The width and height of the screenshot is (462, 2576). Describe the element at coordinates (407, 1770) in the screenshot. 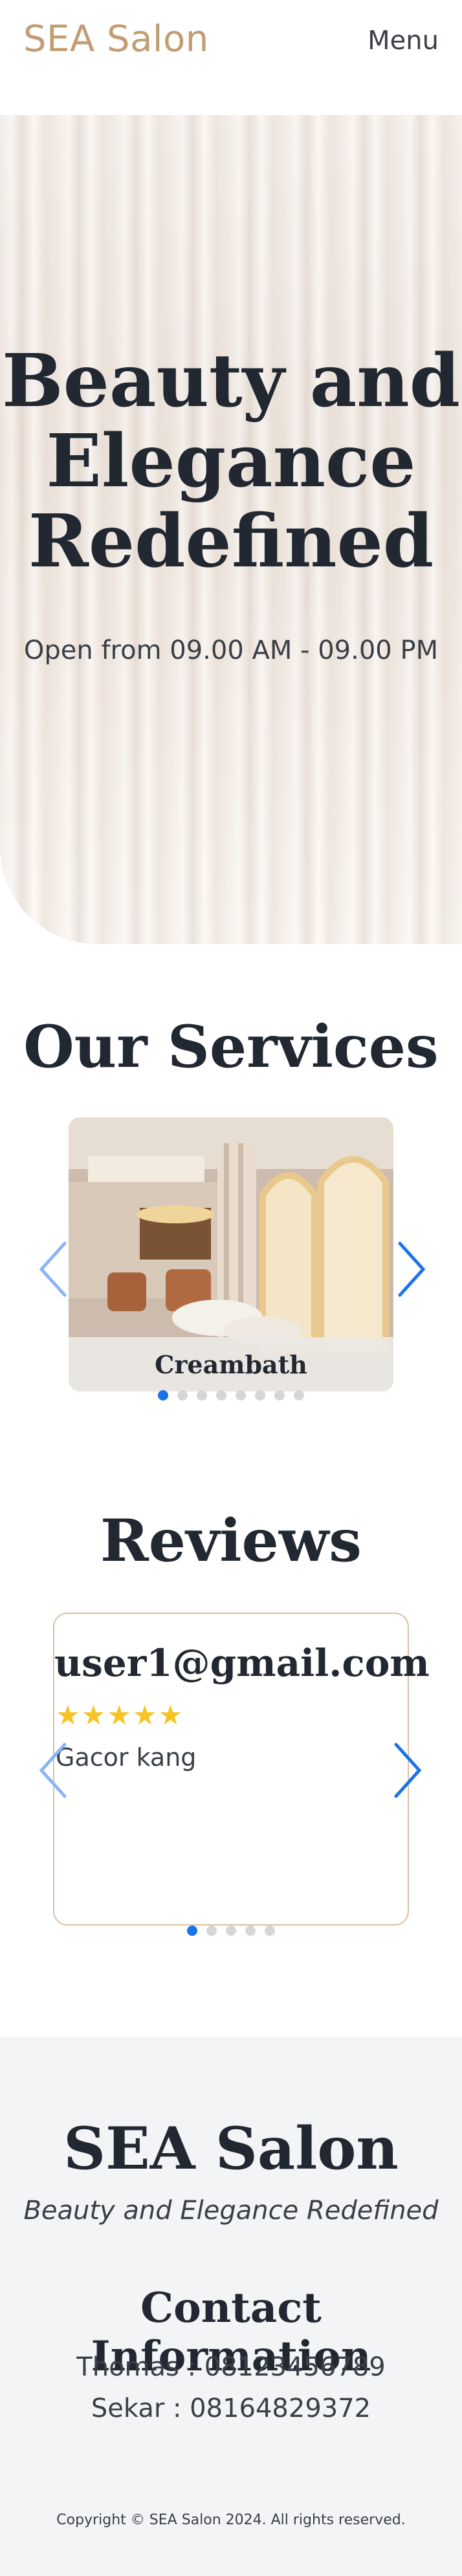

I see `reviews-next-arrow-icon` at that location.